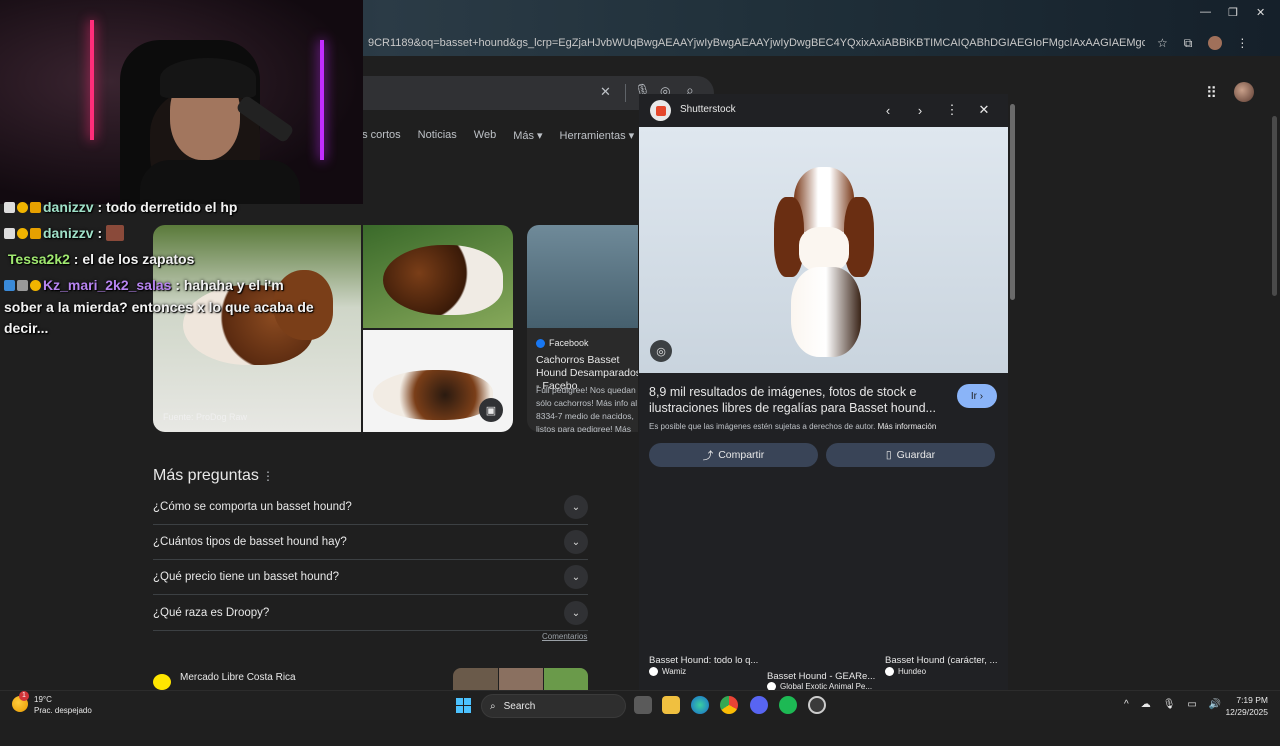 The width and height of the screenshot is (1280, 746). I want to click on search-icon: ⌕, so click(493, 706).